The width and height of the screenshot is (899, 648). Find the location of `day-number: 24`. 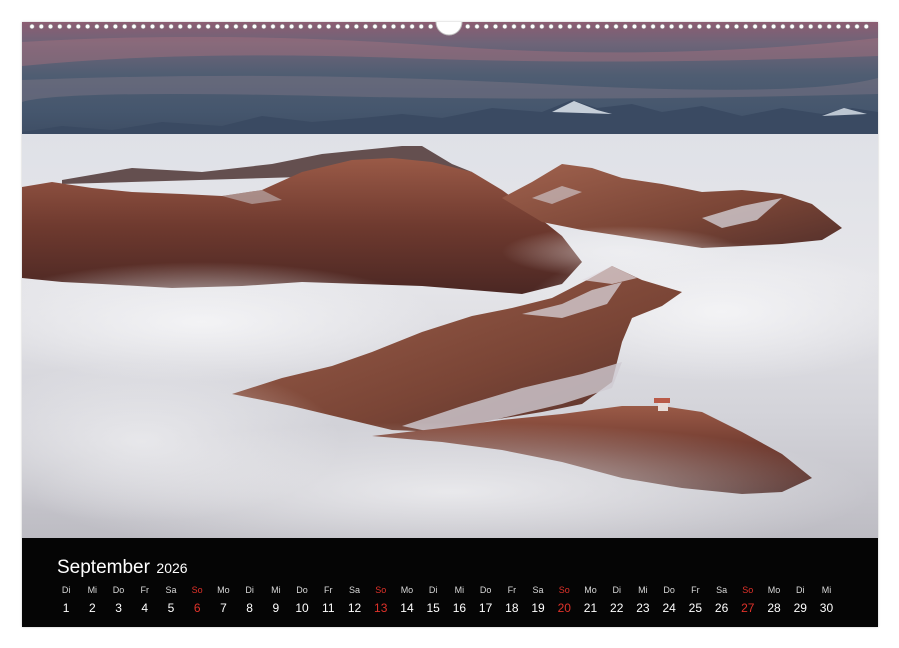

day-number: 24 is located at coordinates (669, 608).